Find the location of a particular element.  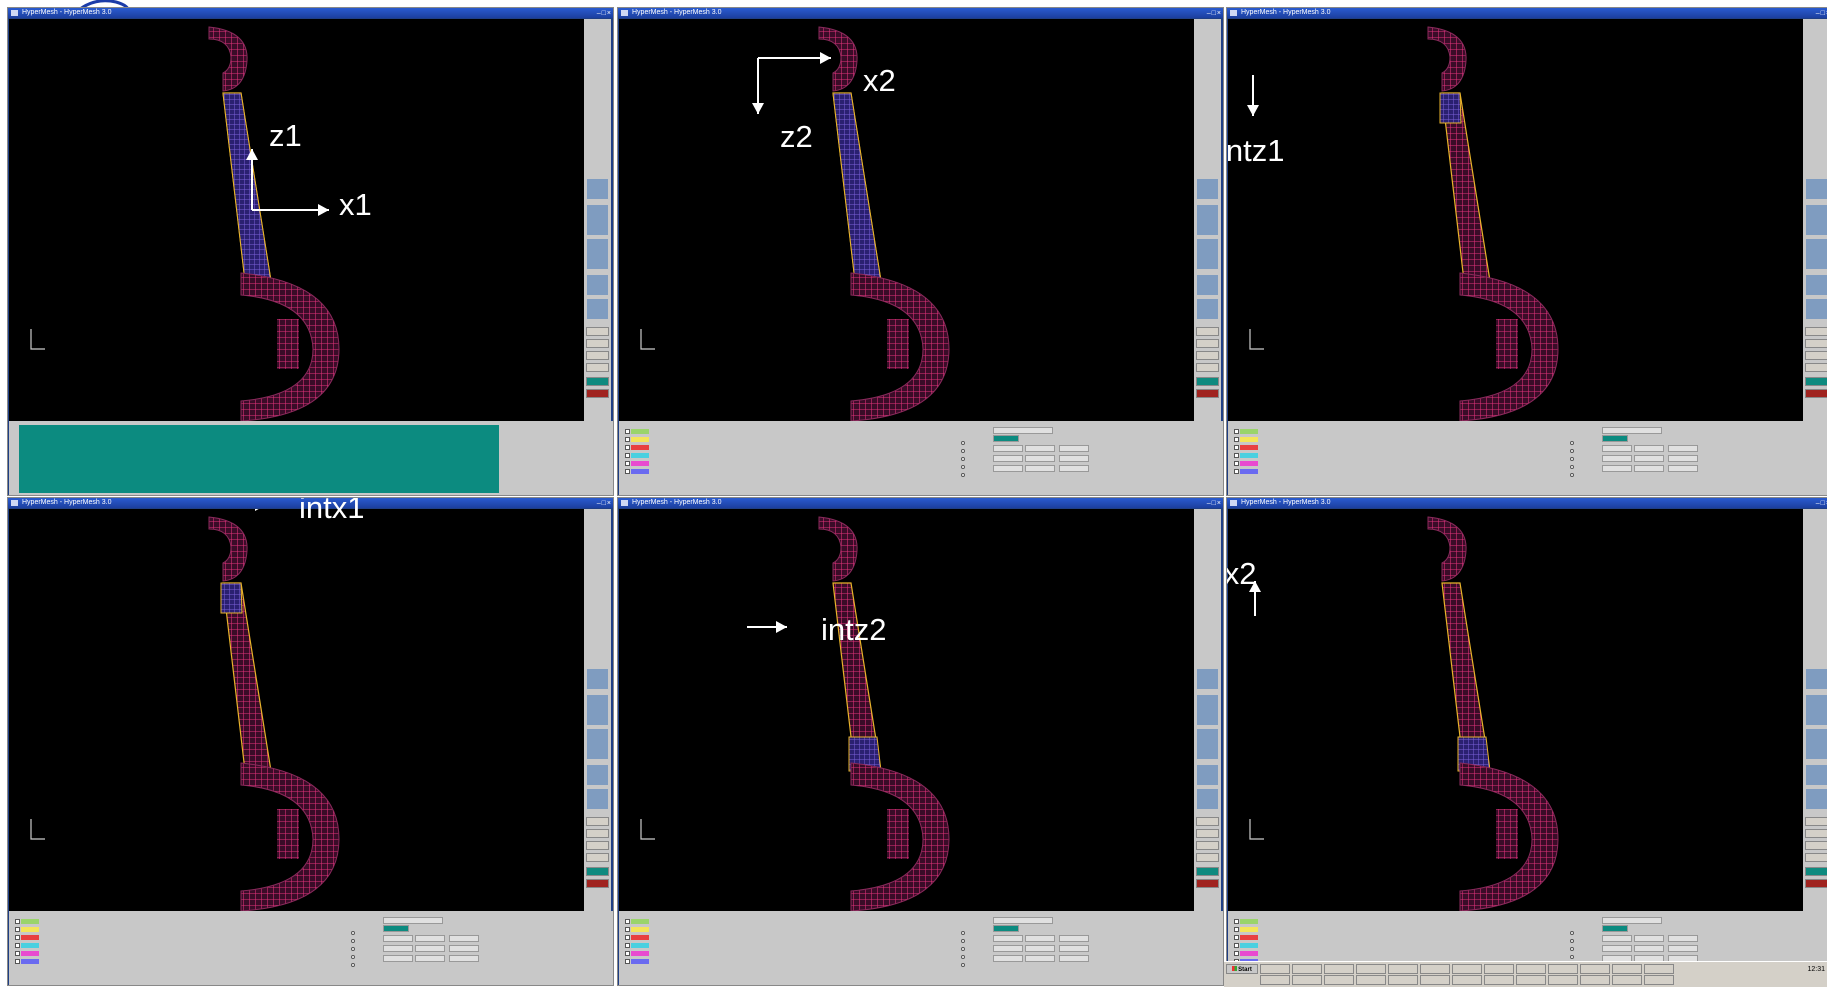

help-button is located at coordinates (1816, 381).